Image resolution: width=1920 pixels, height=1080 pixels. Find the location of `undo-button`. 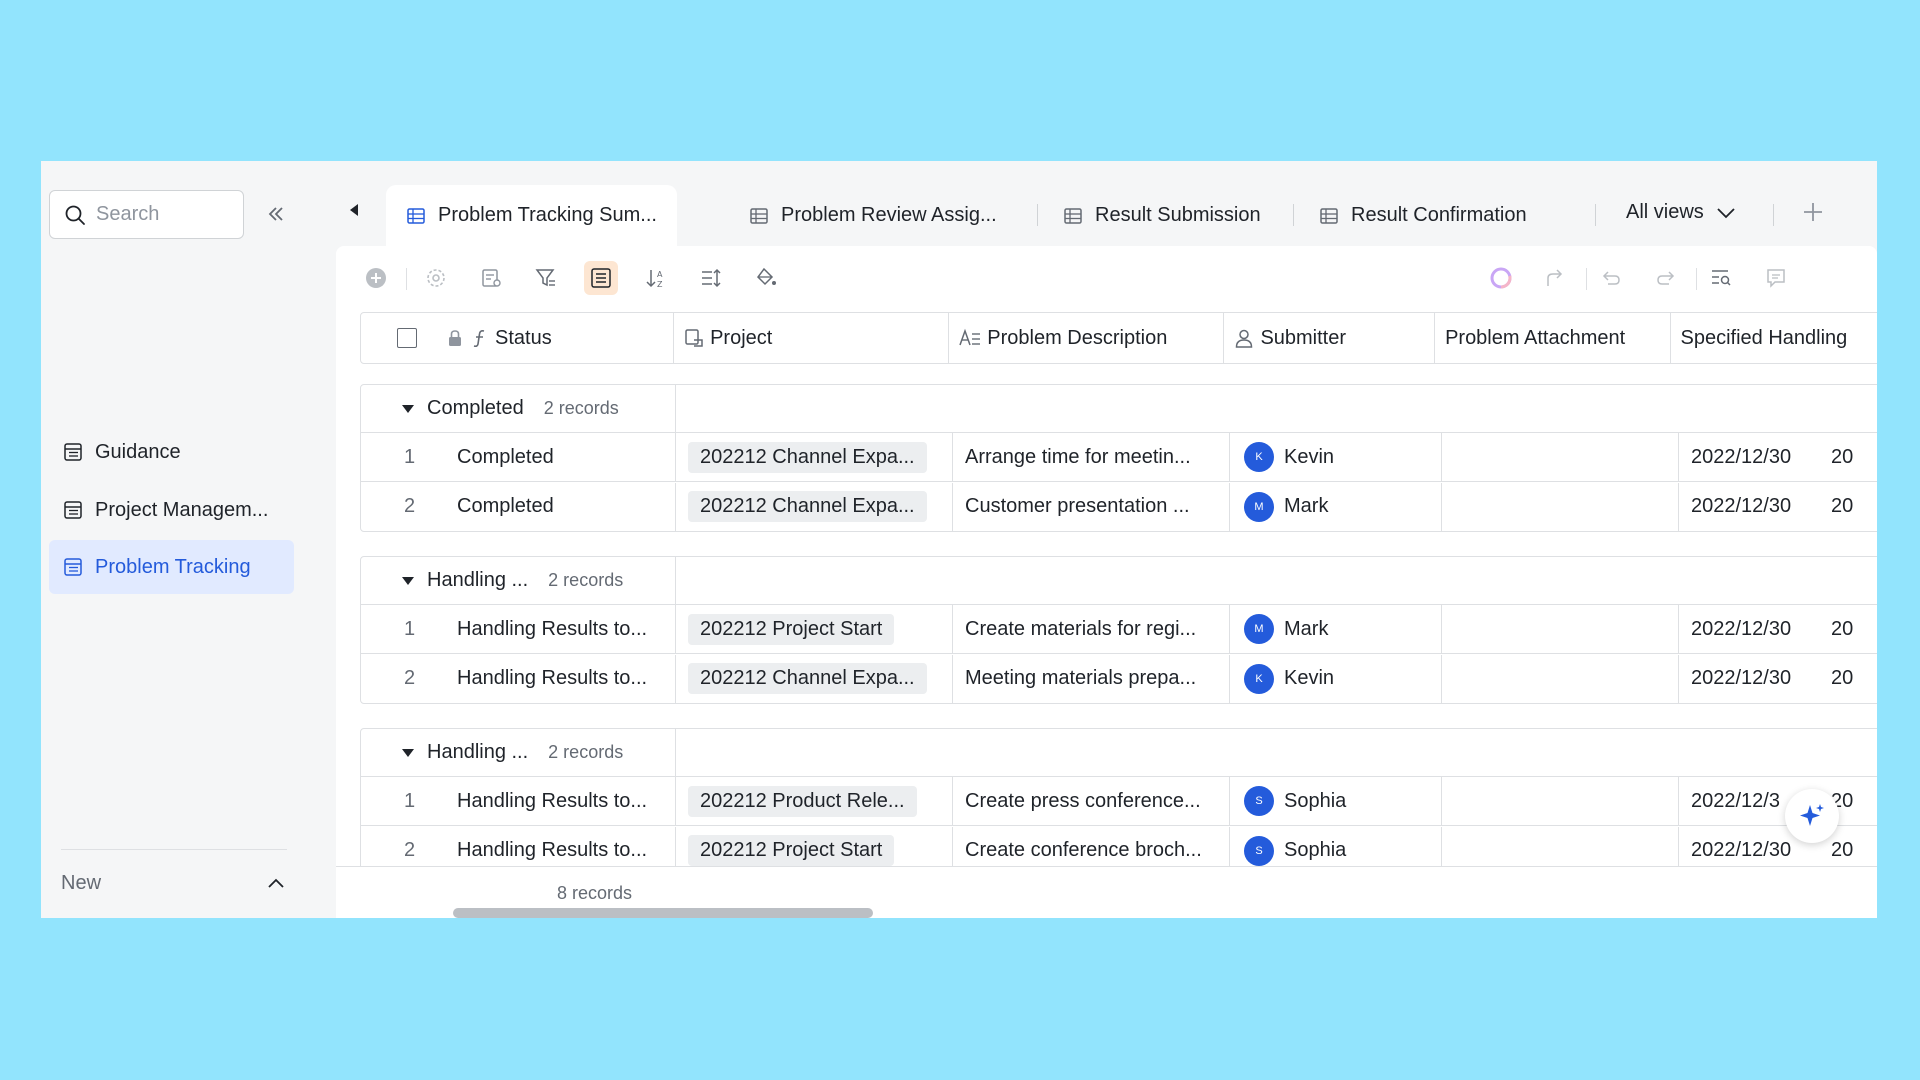

undo-button is located at coordinates (1611, 278).